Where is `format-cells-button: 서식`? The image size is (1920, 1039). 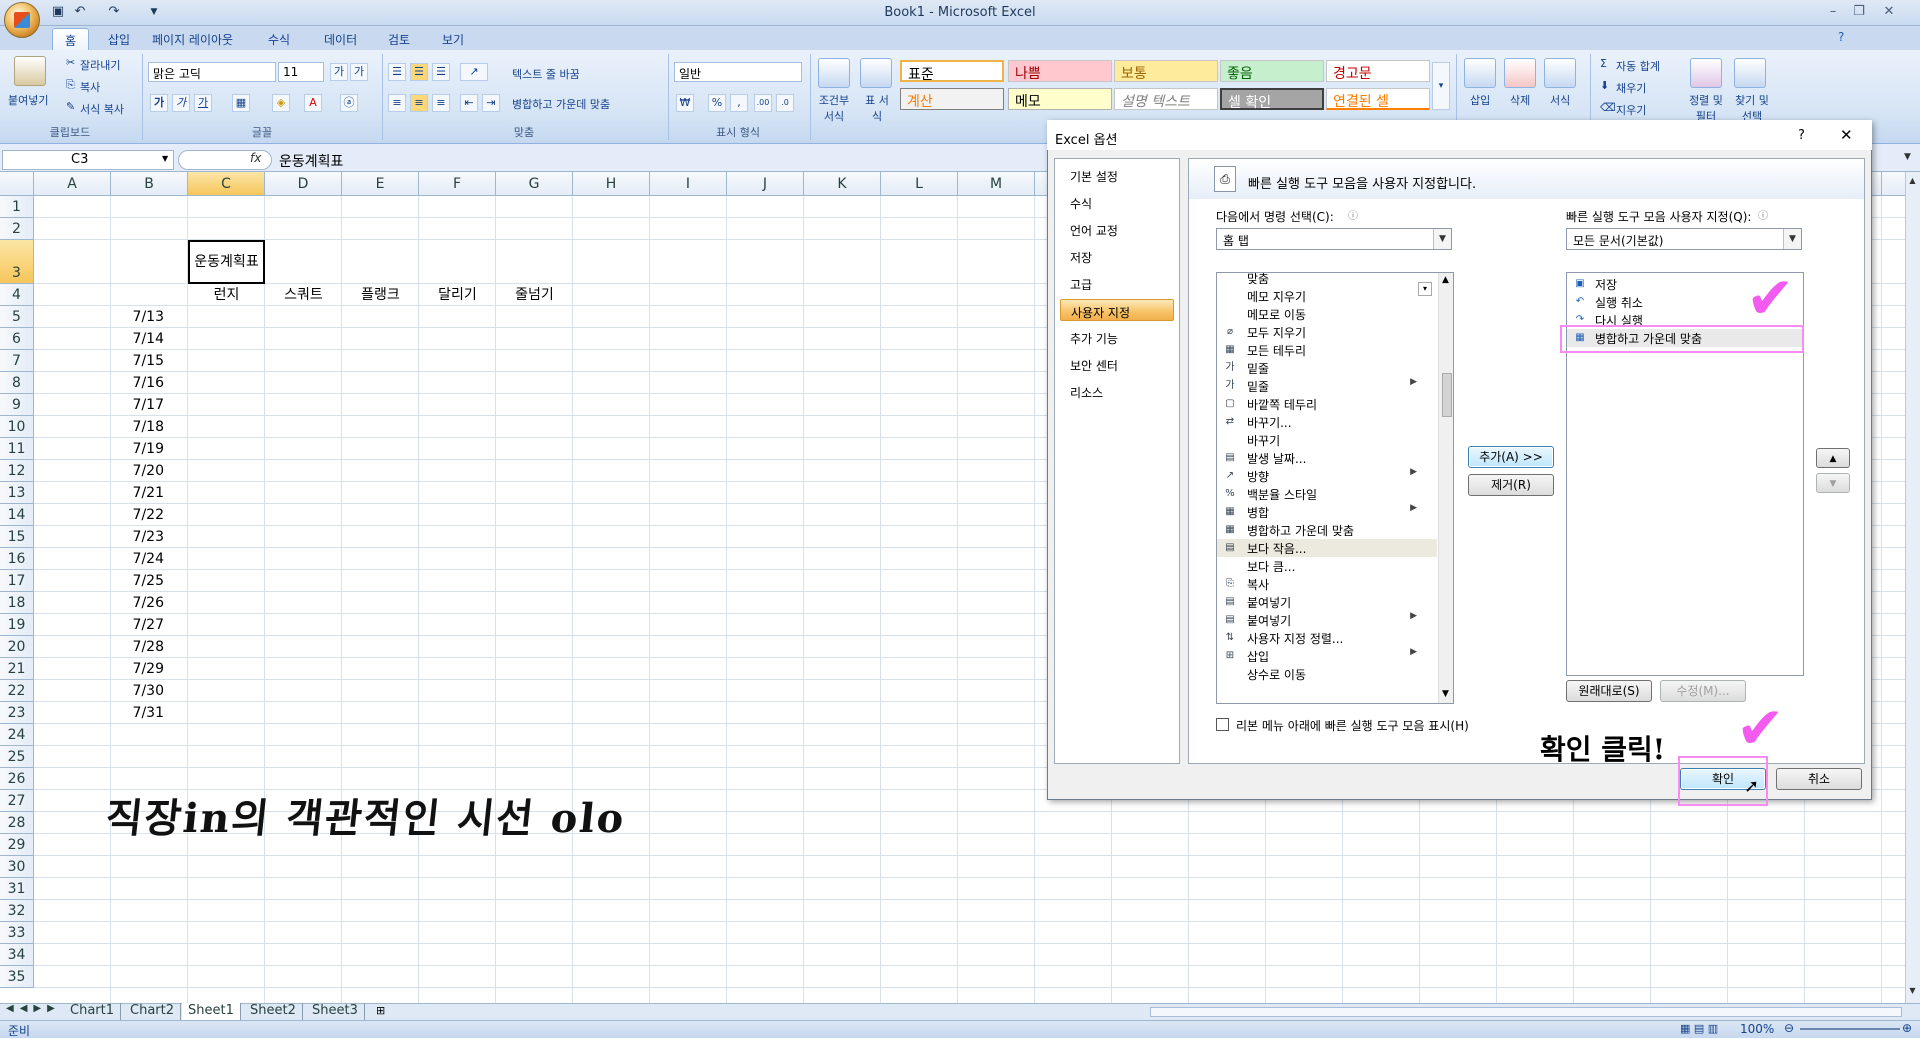
format-cells-button: 서식 is located at coordinates (1560, 100).